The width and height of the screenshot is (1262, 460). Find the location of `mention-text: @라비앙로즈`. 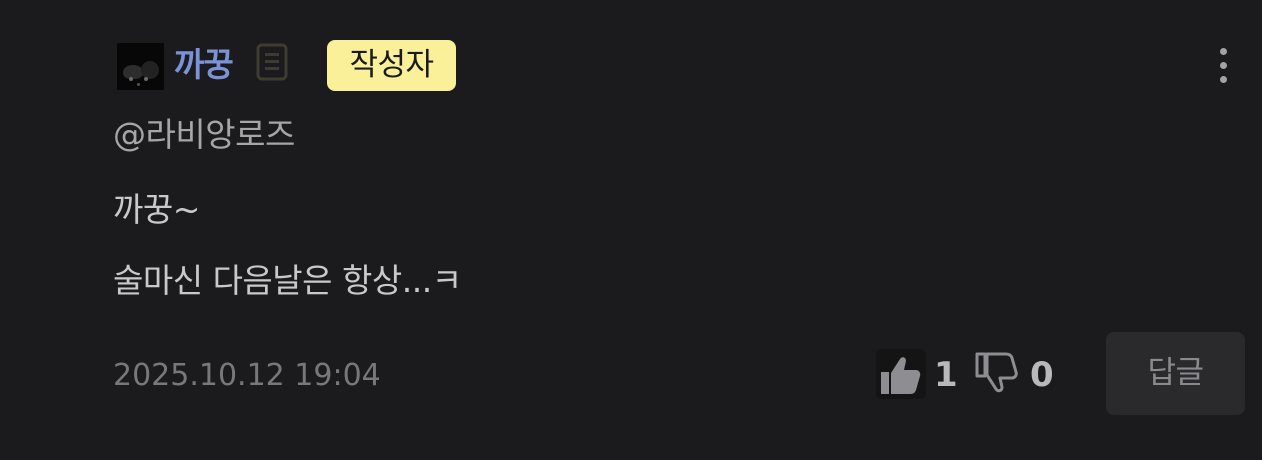

mention-text: @라비앙로즈 is located at coordinates (204, 135).